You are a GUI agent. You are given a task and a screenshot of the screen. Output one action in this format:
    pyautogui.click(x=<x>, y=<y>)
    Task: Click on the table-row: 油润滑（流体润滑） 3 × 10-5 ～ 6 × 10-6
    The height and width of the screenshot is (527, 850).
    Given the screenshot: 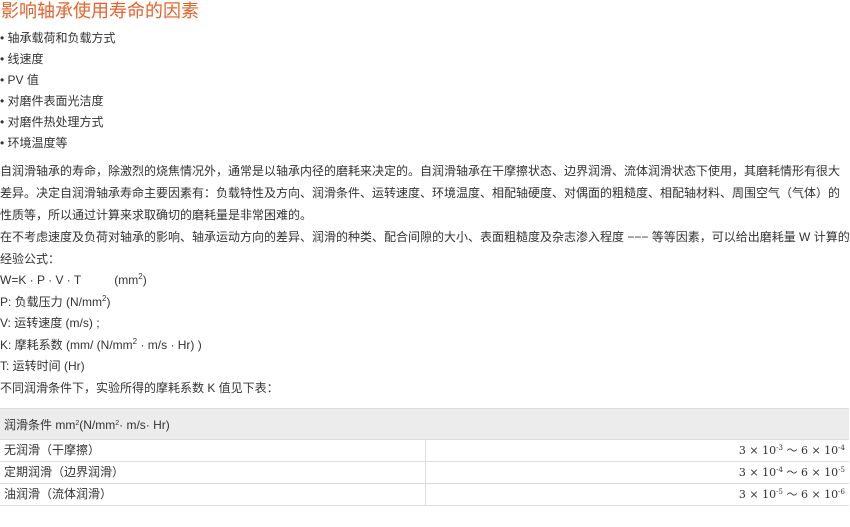 What is the action you would take?
    pyautogui.click(x=424, y=494)
    